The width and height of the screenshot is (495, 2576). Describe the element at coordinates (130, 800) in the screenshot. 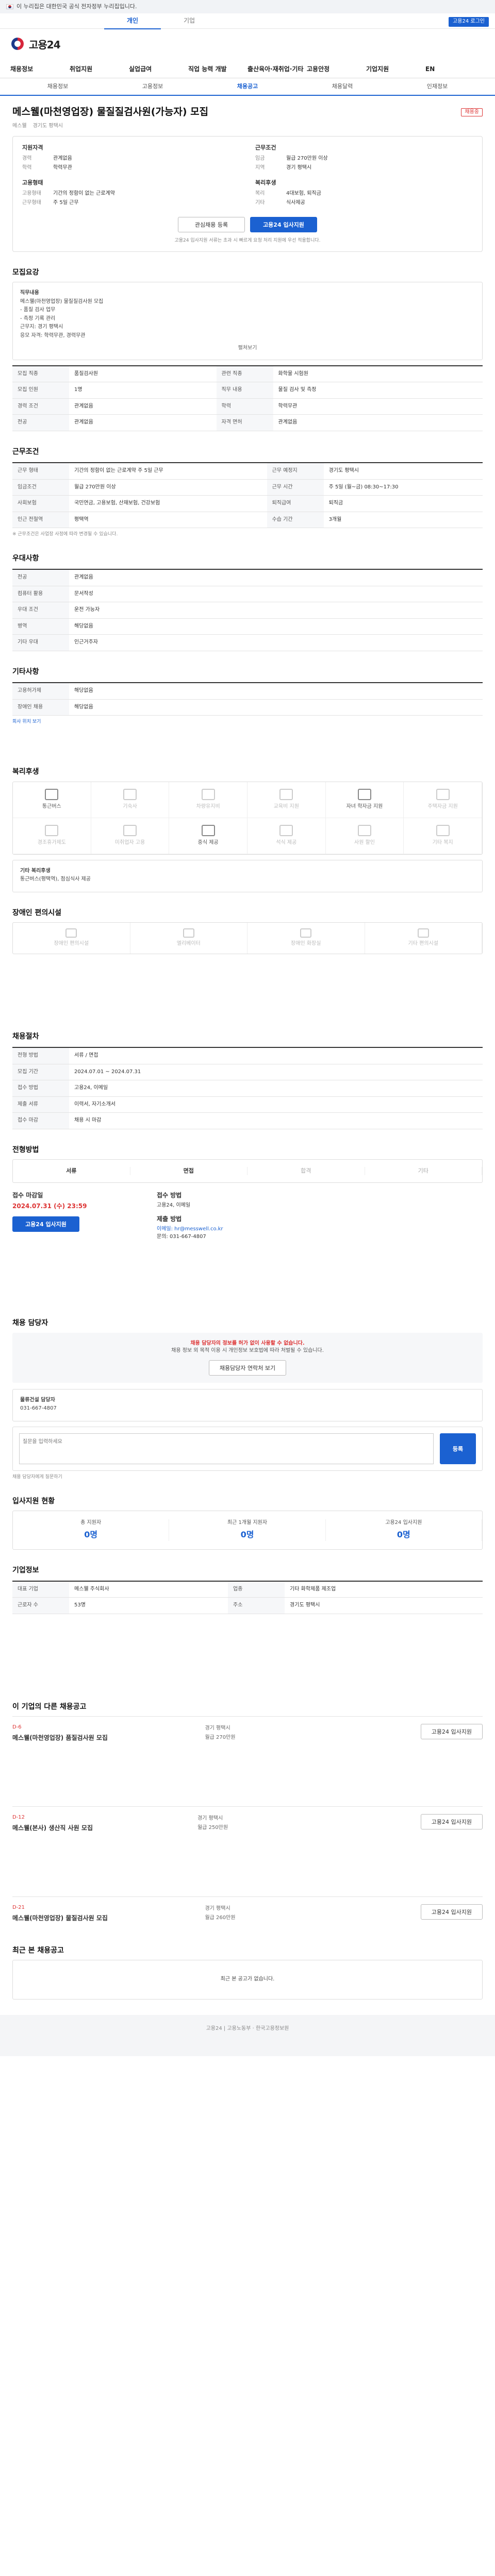

I see `welfare-item: 기숙사` at that location.